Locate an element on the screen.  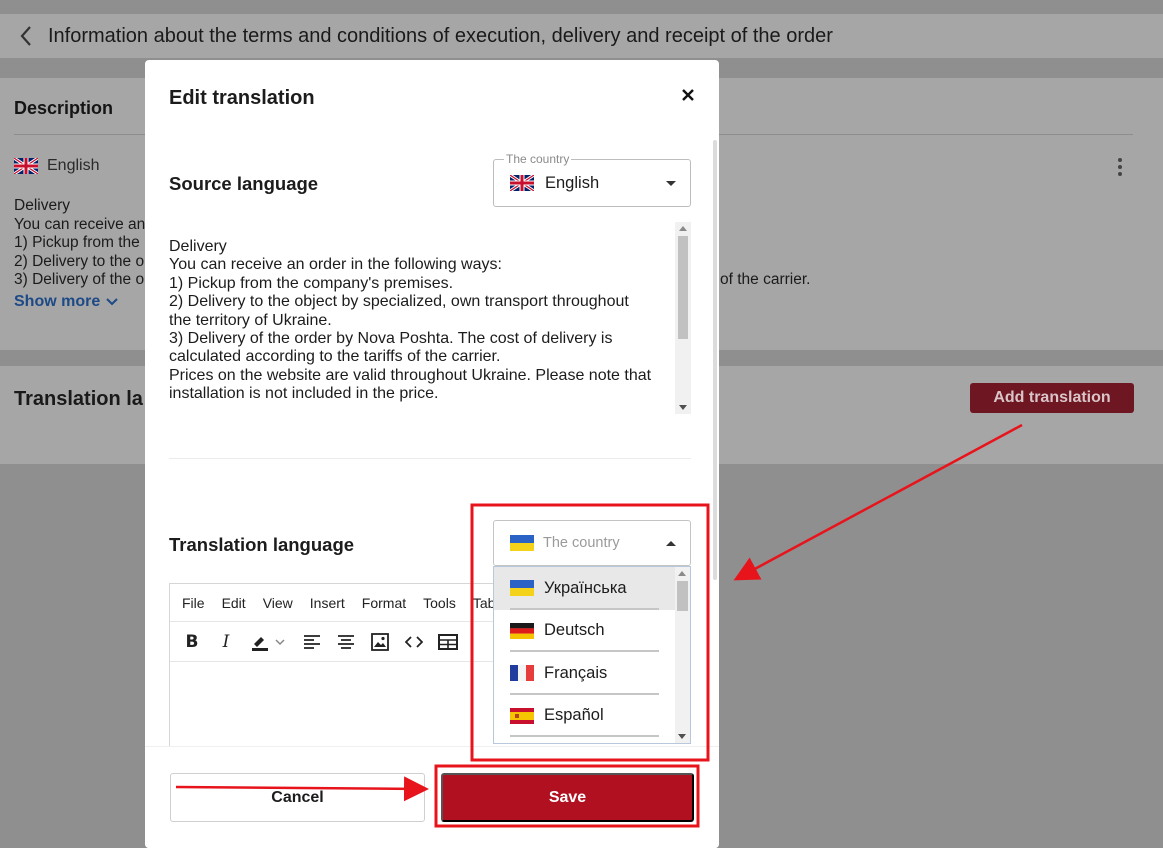
select-legend: The country is located at coordinates (538, 159).